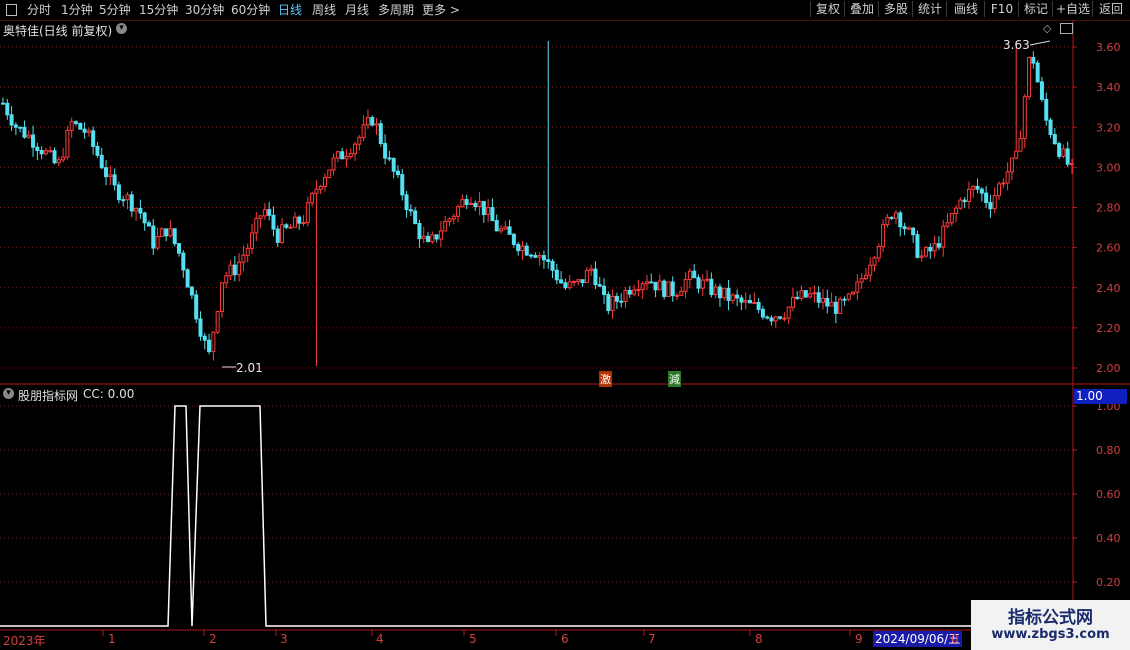  Describe the element at coordinates (11, 10) in the screenshot. I see `window-icon` at that location.